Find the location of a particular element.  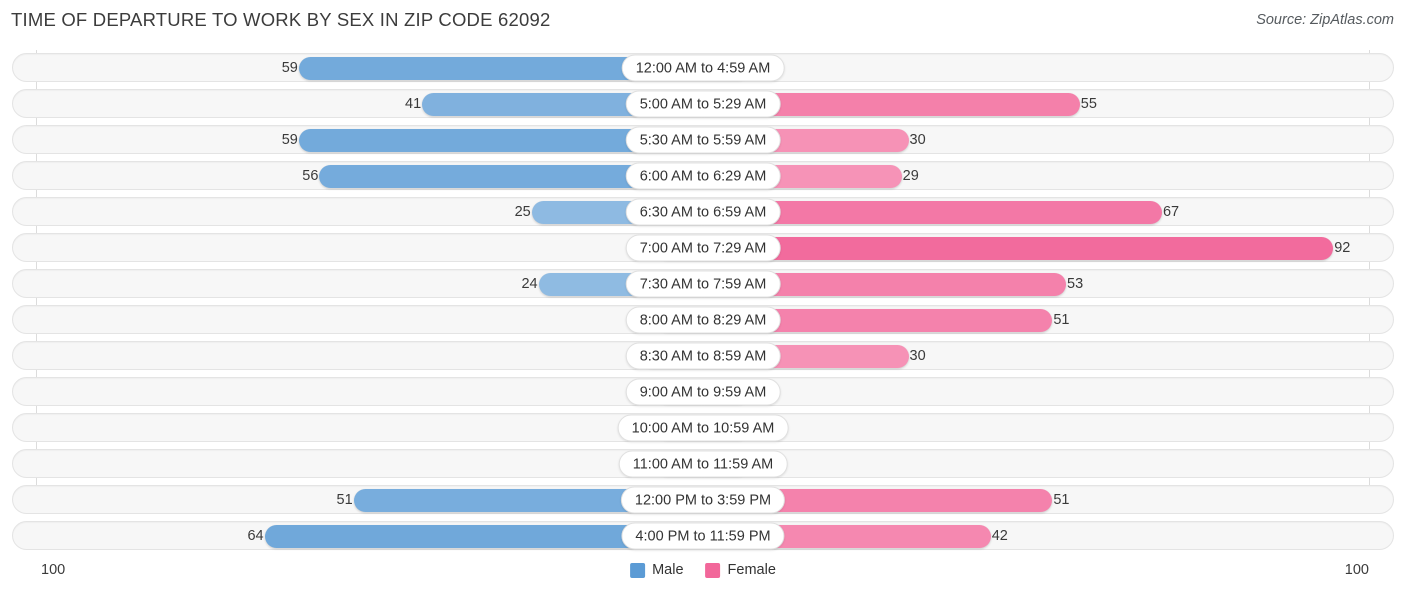

category-label: 7:30 AM to 7:59 AM is located at coordinates (703, 283).